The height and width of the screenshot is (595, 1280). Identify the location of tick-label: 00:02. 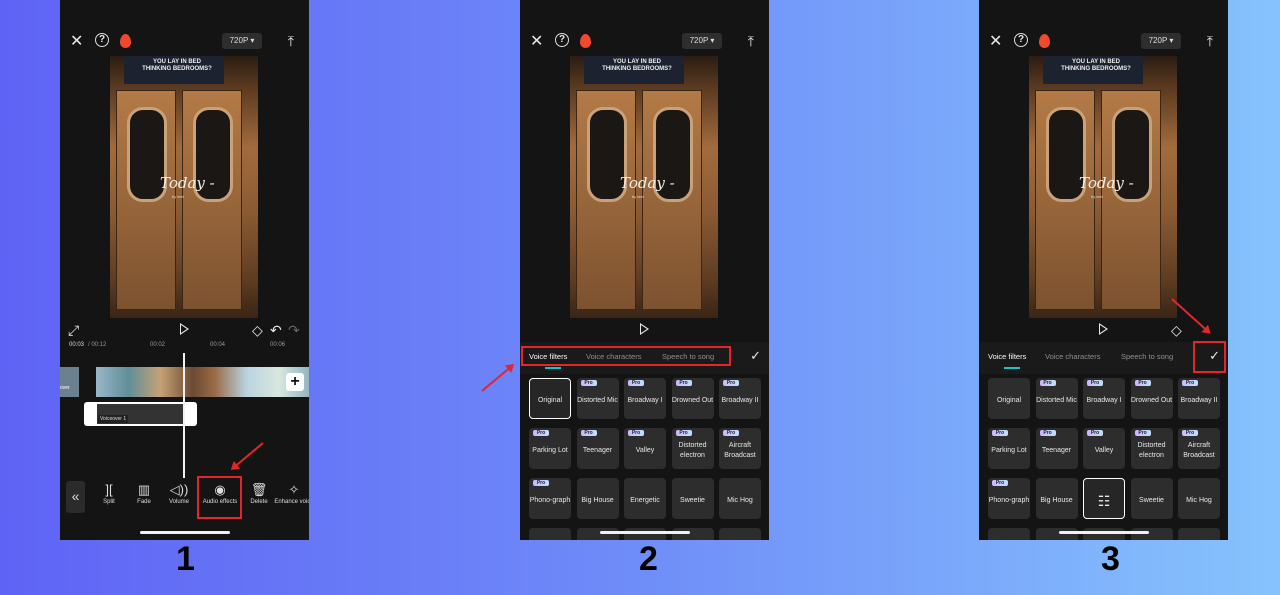
(158, 345).